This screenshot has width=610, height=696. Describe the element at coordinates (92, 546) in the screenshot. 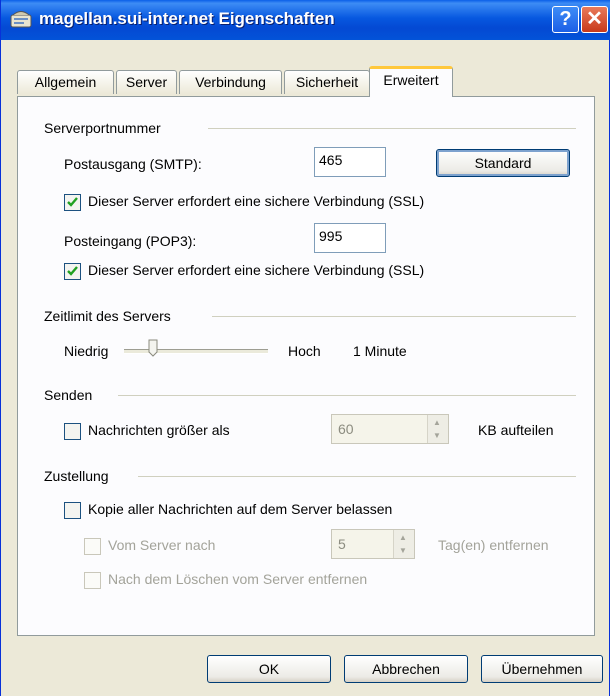

I see `remove-after-checkbox` at that location.